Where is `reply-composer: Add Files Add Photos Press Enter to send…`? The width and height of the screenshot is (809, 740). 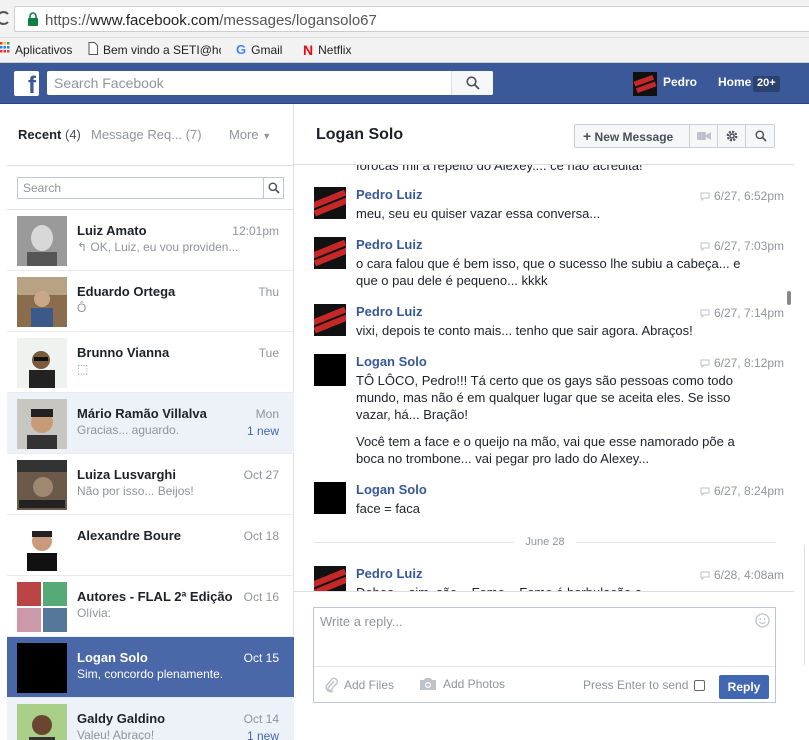
reply-composer: Add Files Add Photos Press Enter to send… is located at coordinates (544, 655).